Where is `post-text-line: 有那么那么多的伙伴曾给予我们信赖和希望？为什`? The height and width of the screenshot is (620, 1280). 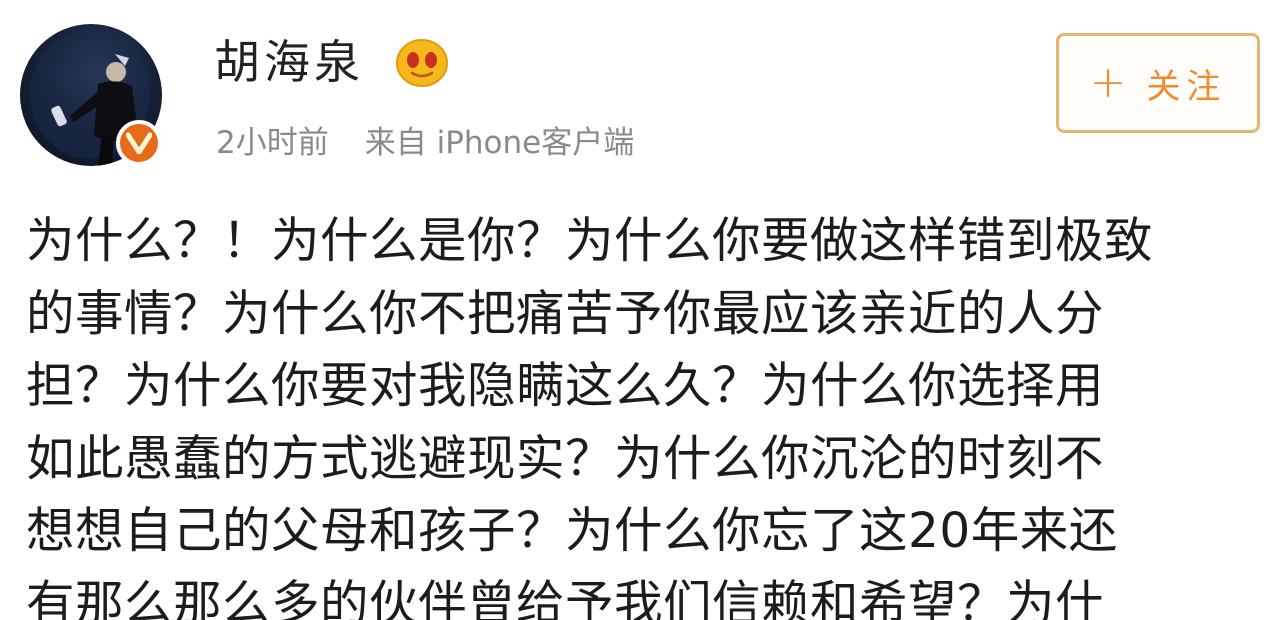 post-text-line: 有那么那么多的伙伴曾给予我们信赖和希望？为什 is located at coordinates (565, 597).